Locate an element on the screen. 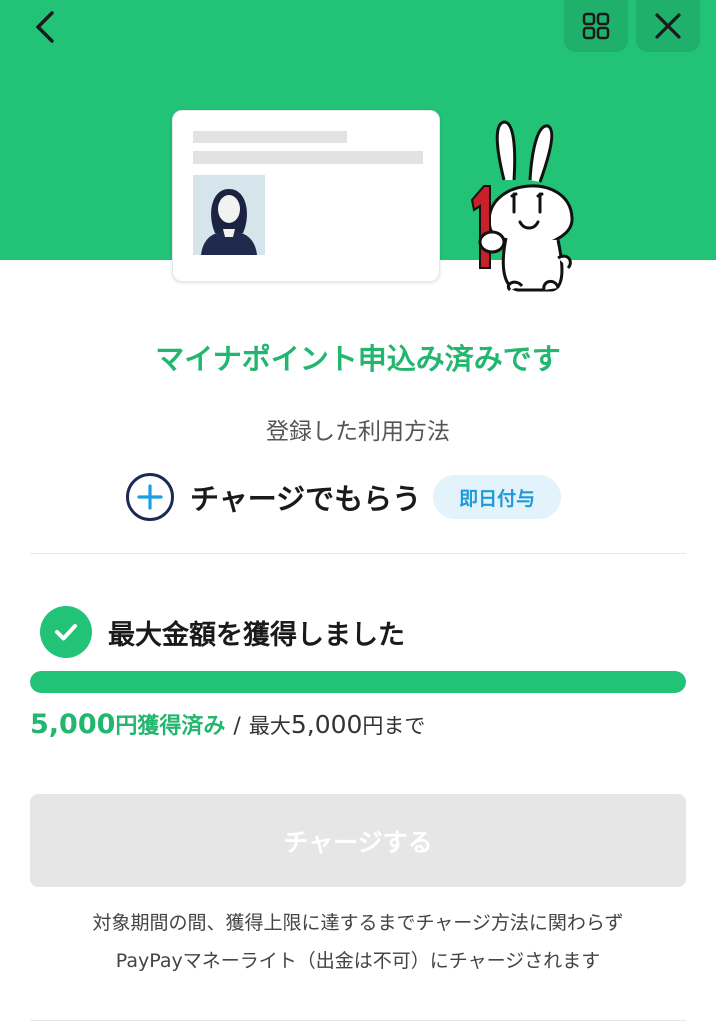  same-day-badge: 即日付与 is located at coordinates (497, 497).